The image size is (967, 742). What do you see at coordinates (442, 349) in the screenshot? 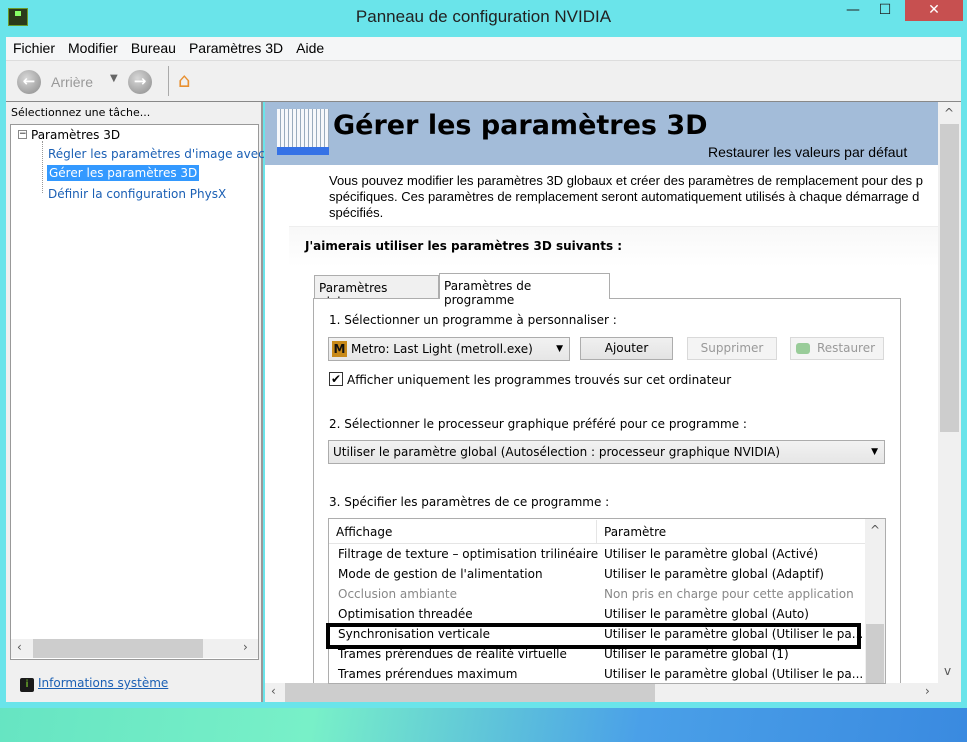
I see `program-dropdown-value: Metro: Last Light (metroll.exe)` at bounding box center [442, 349].